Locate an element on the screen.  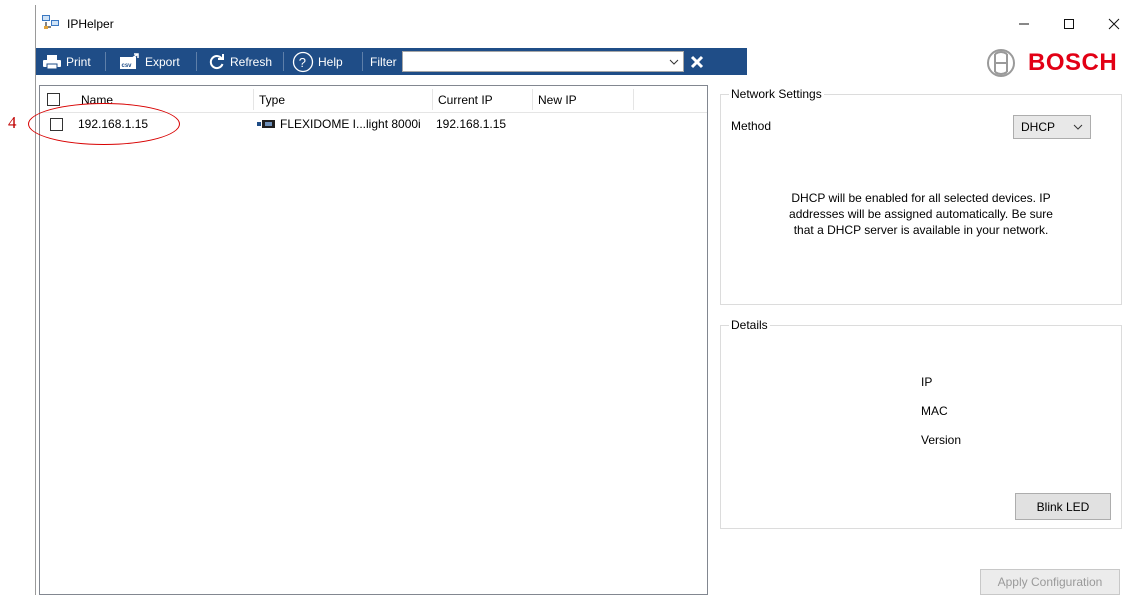
app-icon is located at coordinates (51, 22).